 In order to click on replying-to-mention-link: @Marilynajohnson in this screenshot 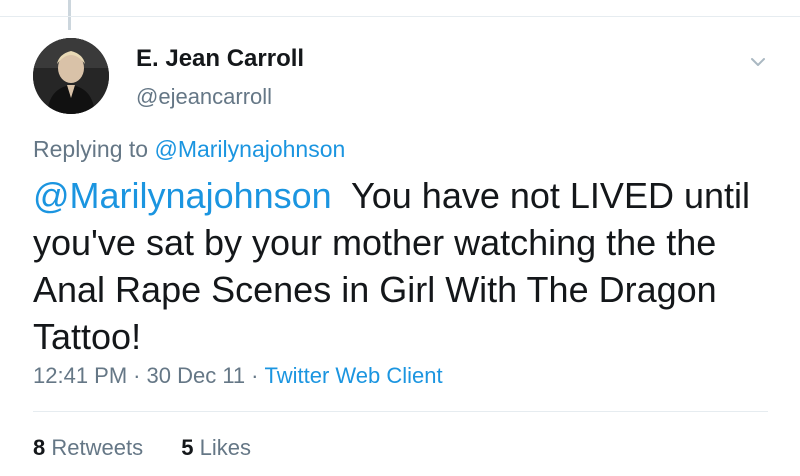, I will do `click(249, 149)`.